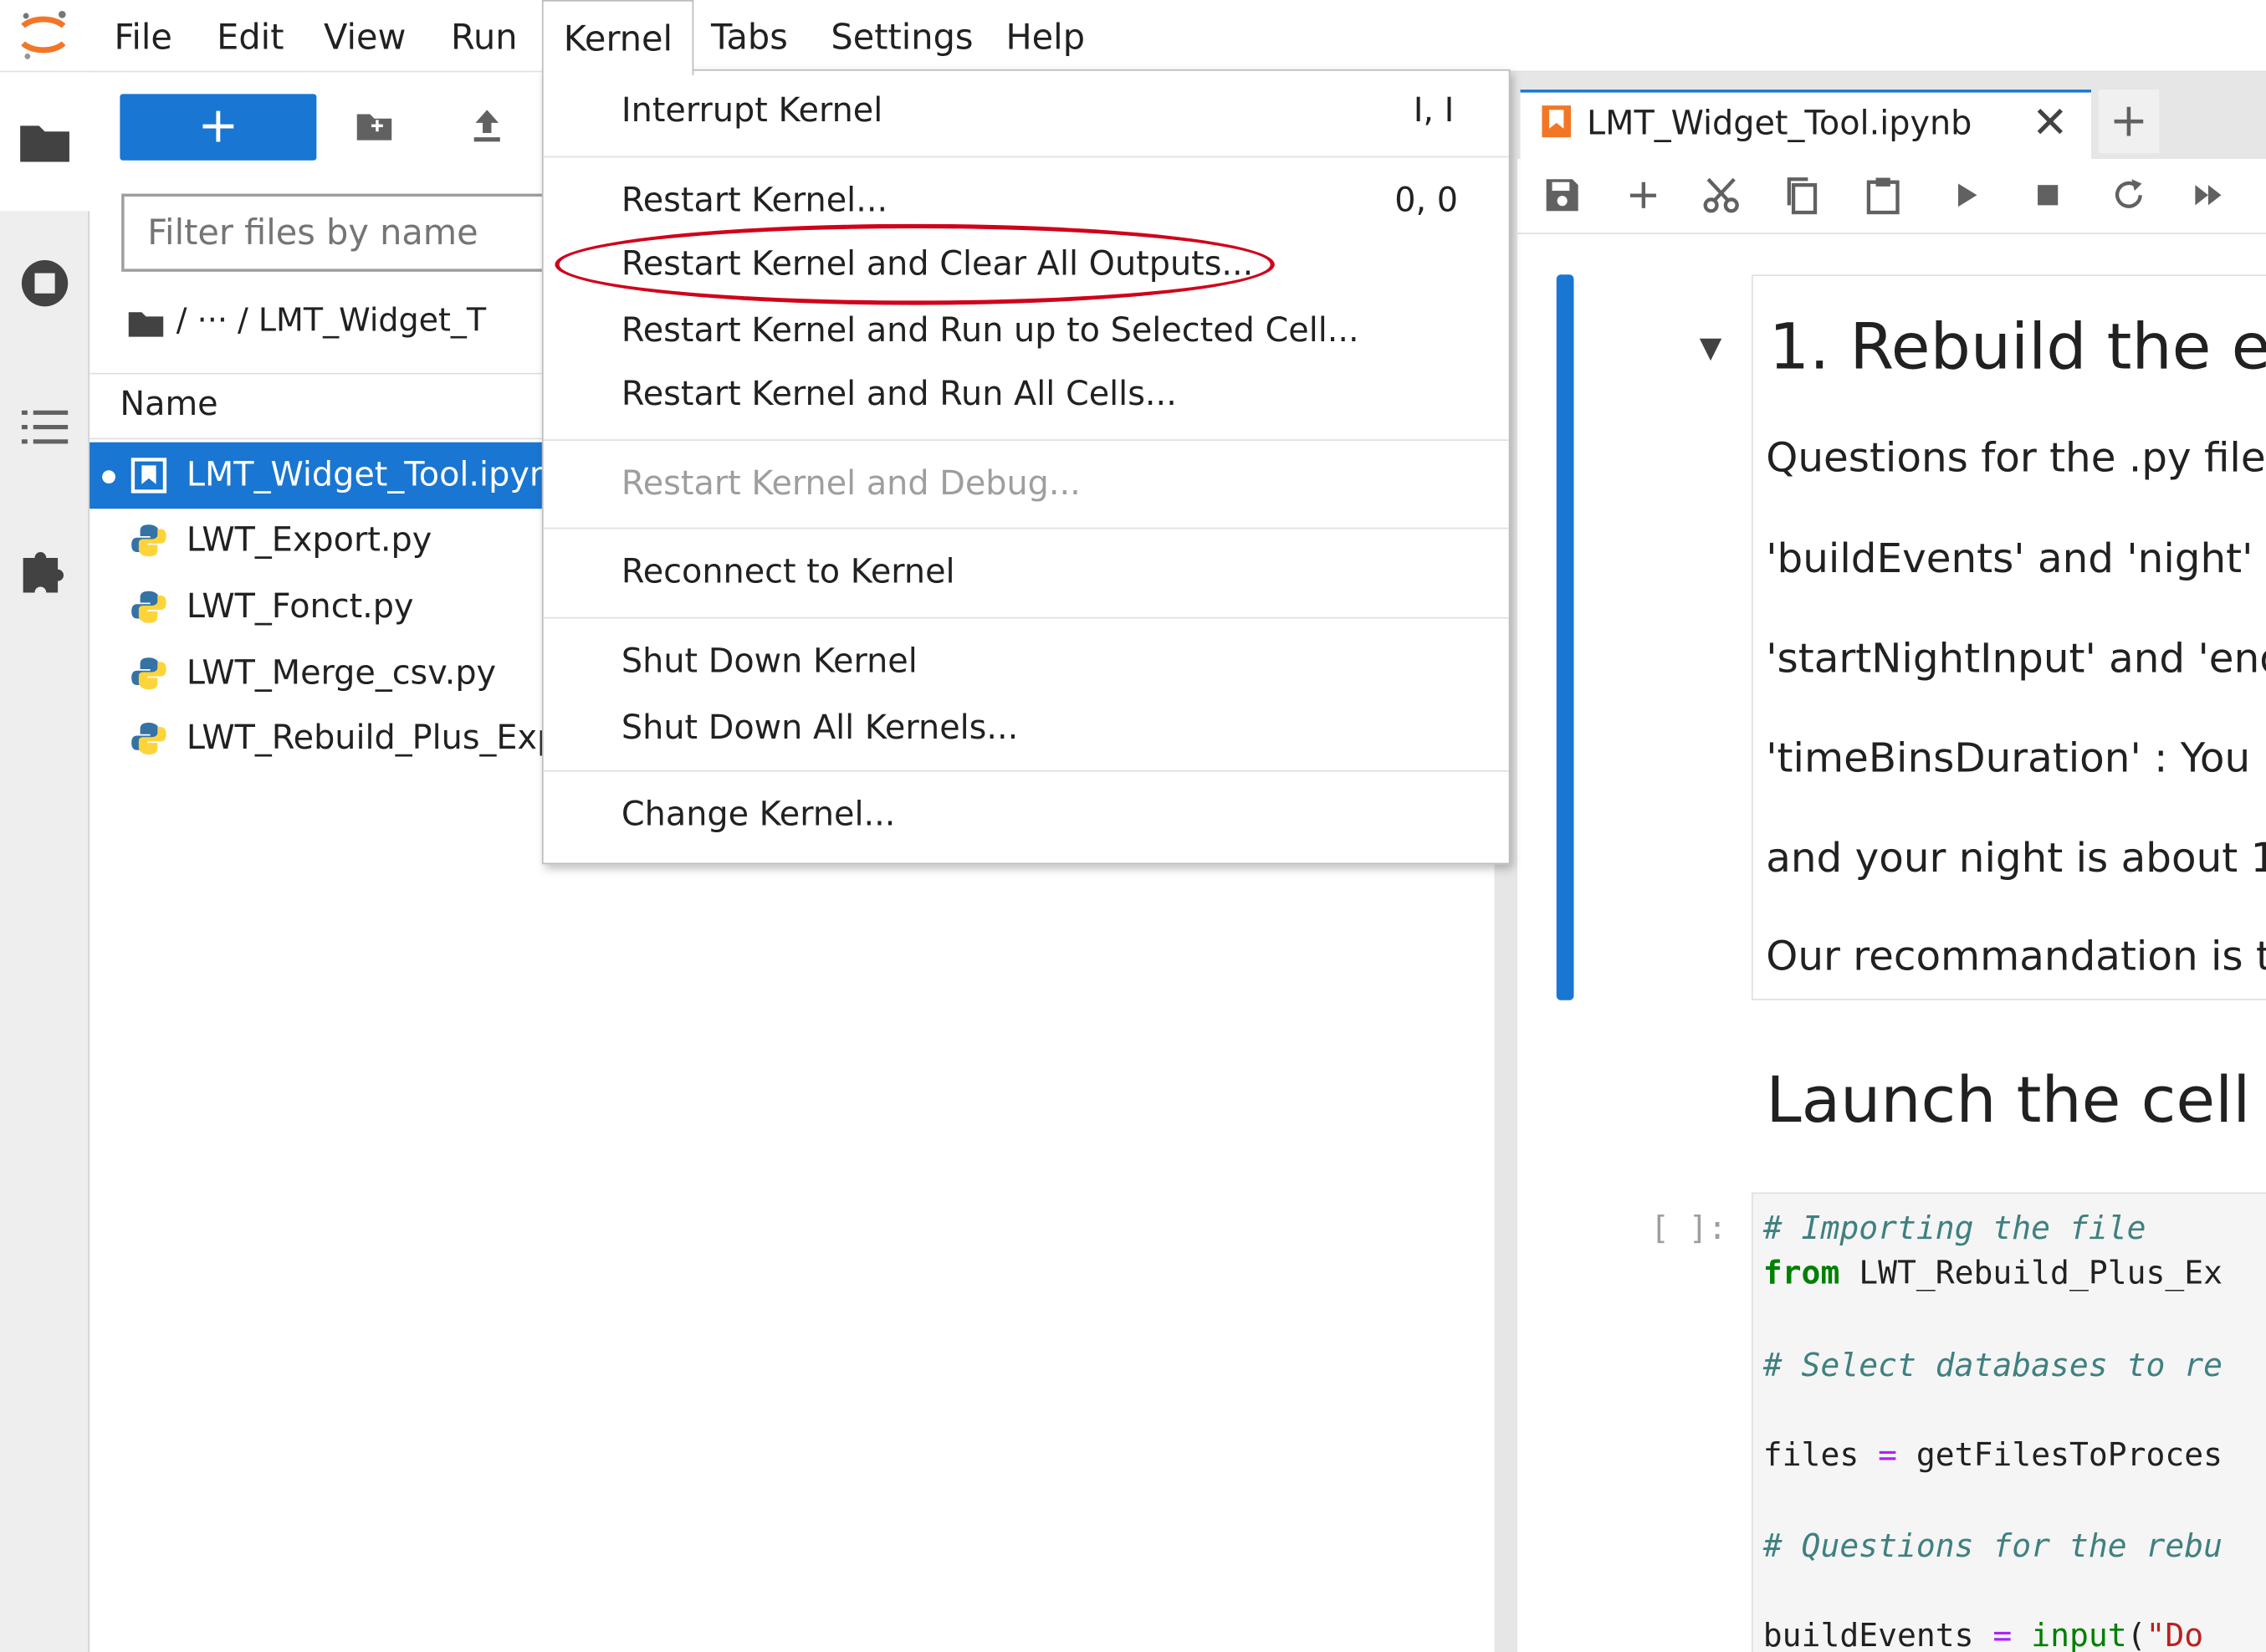 The height and width of the screenshot is (1652, 2266). What do you see at coordinates (2129, 122) in the screenshot?
I see `add-tab-button: +` at bounding box center [2129, 122].